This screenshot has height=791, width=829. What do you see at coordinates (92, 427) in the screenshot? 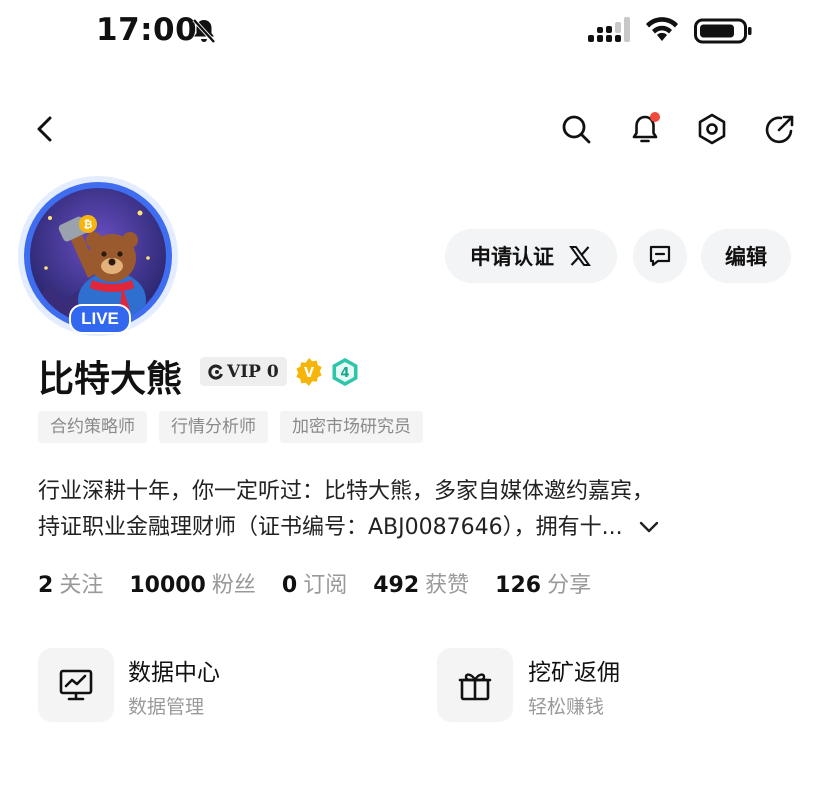
I see `tag-item: 合约策略师` at bounding box center [92, 427].